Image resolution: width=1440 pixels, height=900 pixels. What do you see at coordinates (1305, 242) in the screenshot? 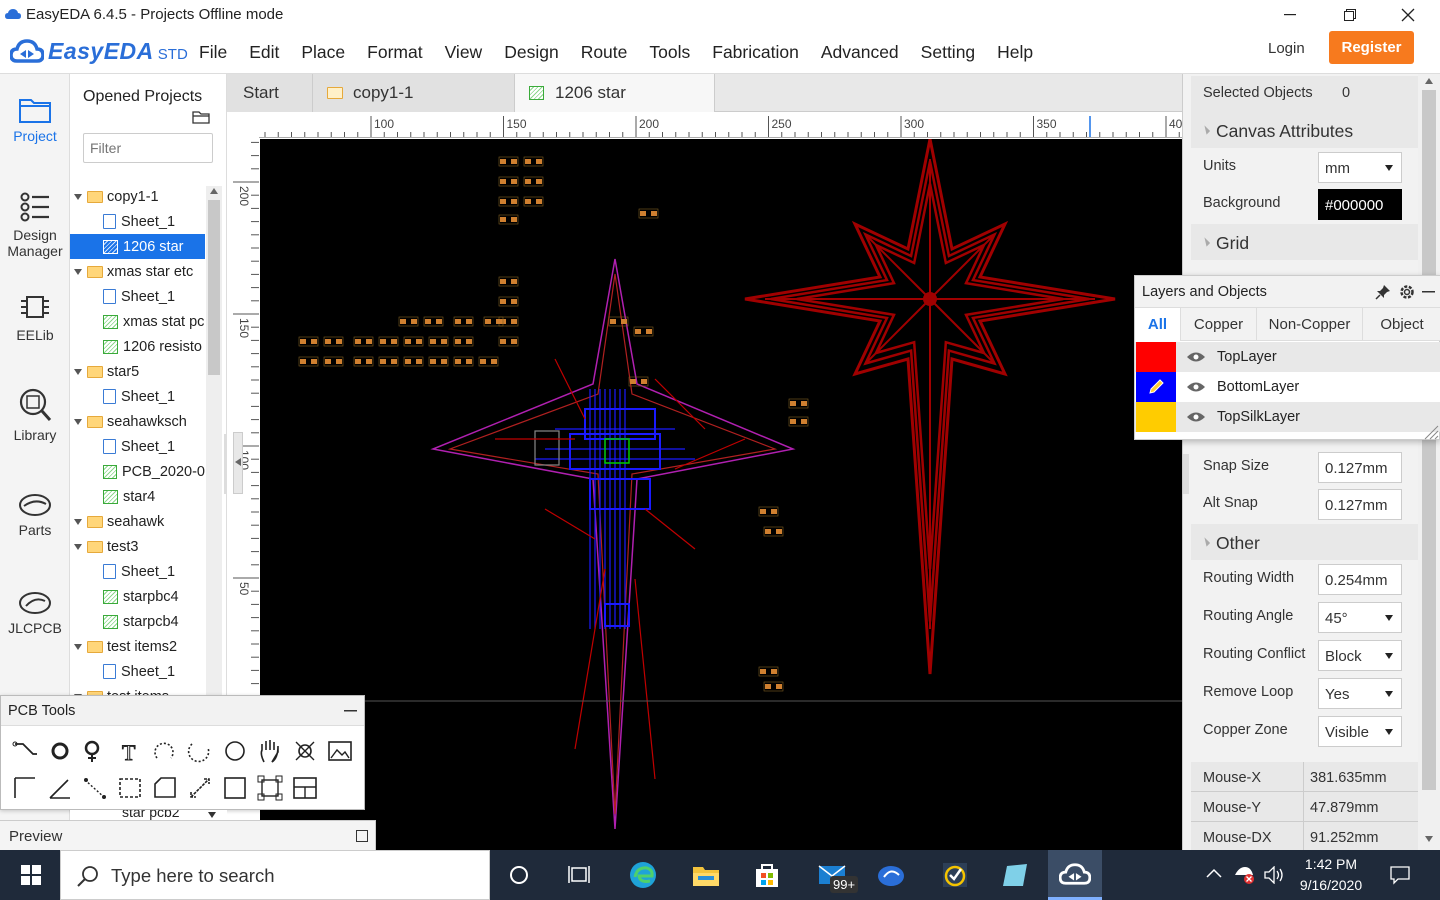
I see `section-grid: Grid` at bounding box center [1305, 242].